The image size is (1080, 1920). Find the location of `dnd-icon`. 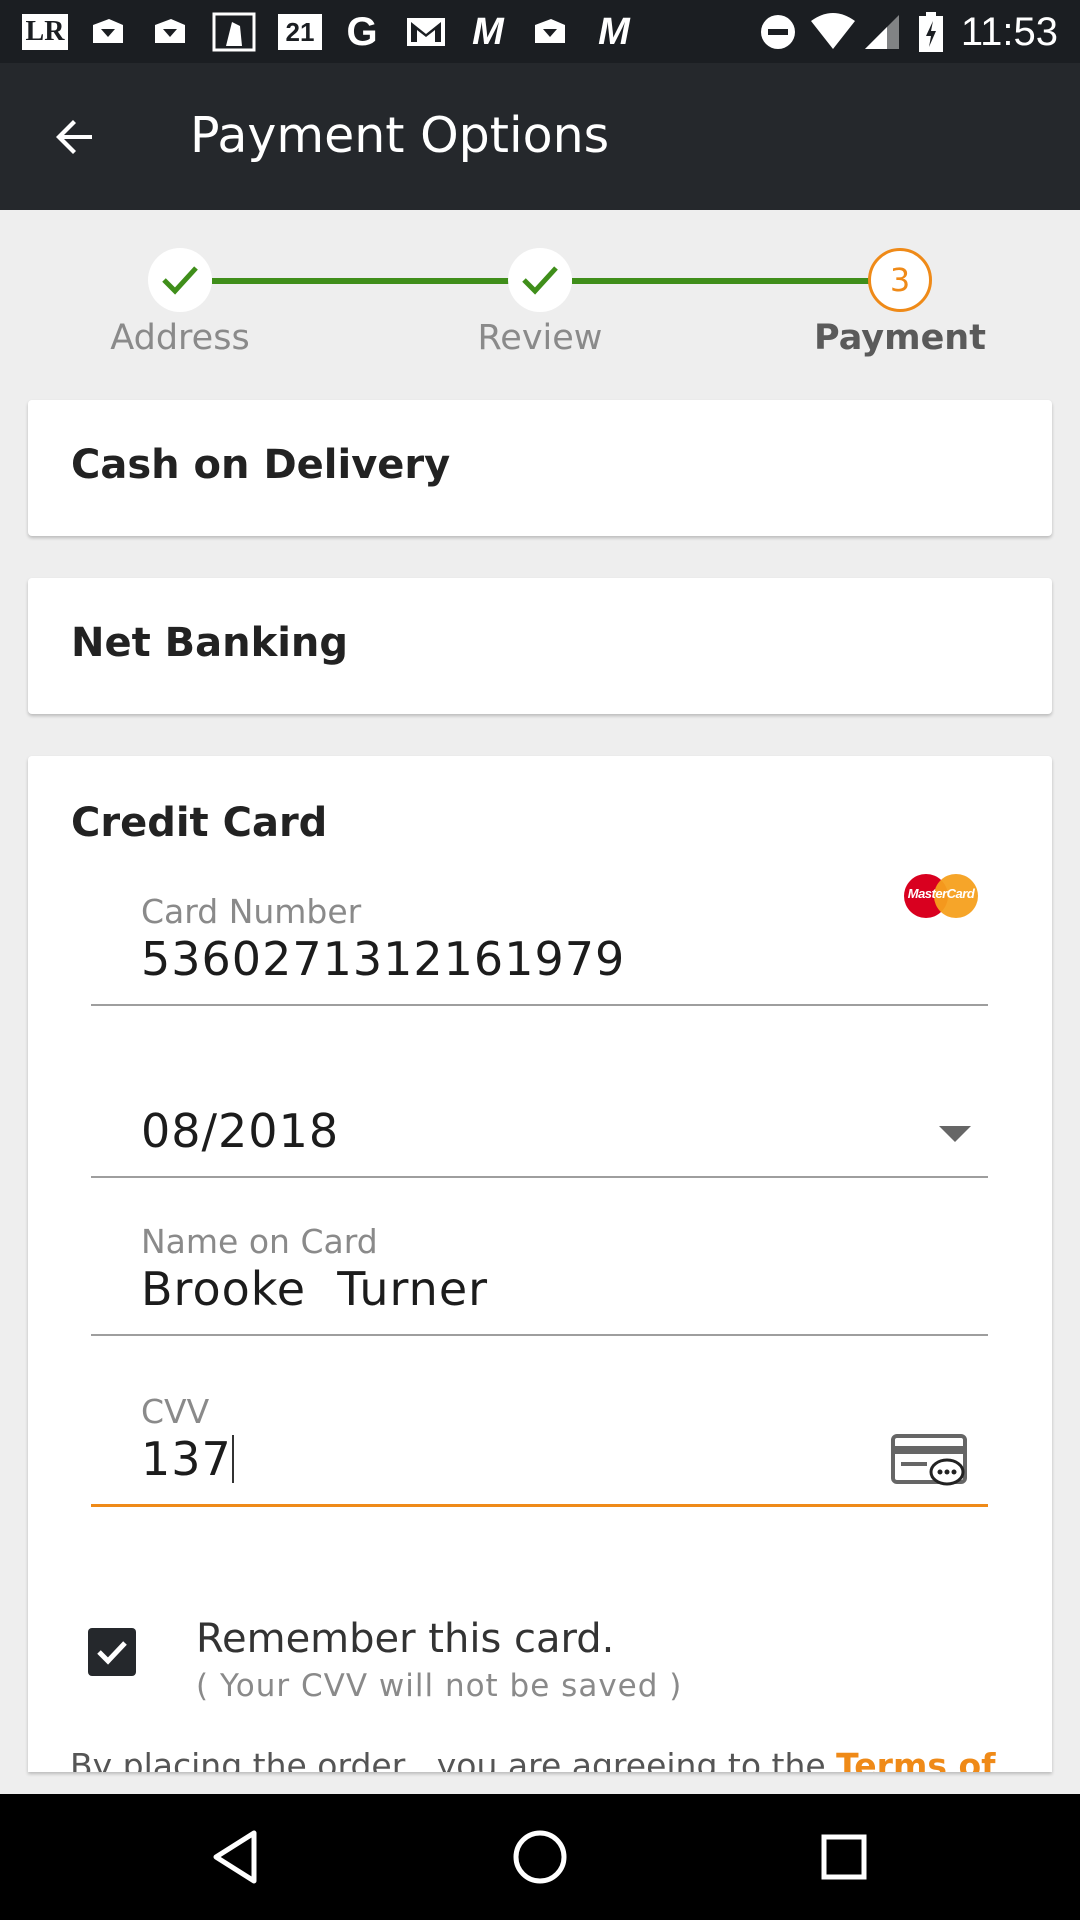

dnd-icon is located at coordinates (778, 32).